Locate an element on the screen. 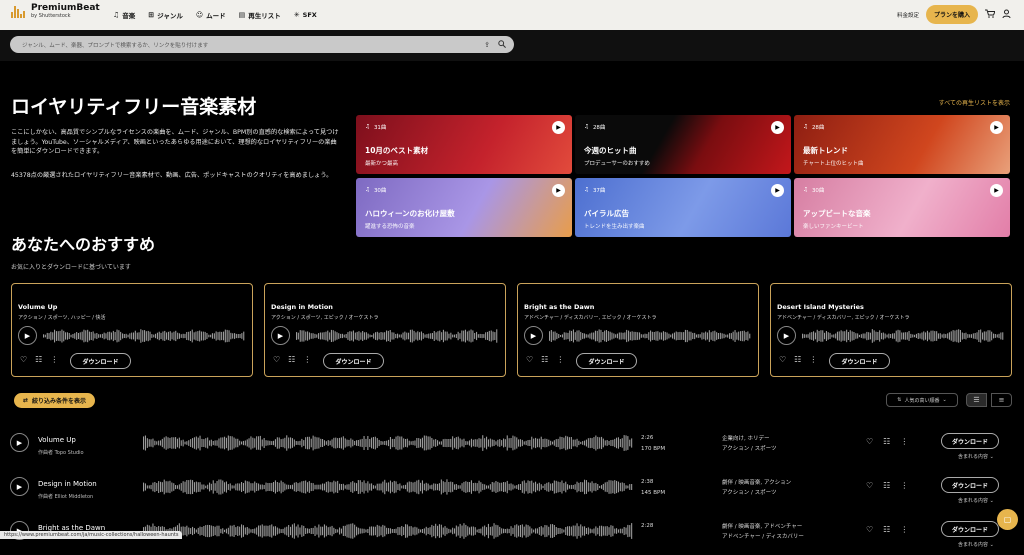 This screenshot has height=555, width=1024. menu-label: ムード is located at coordinates (216, 15).